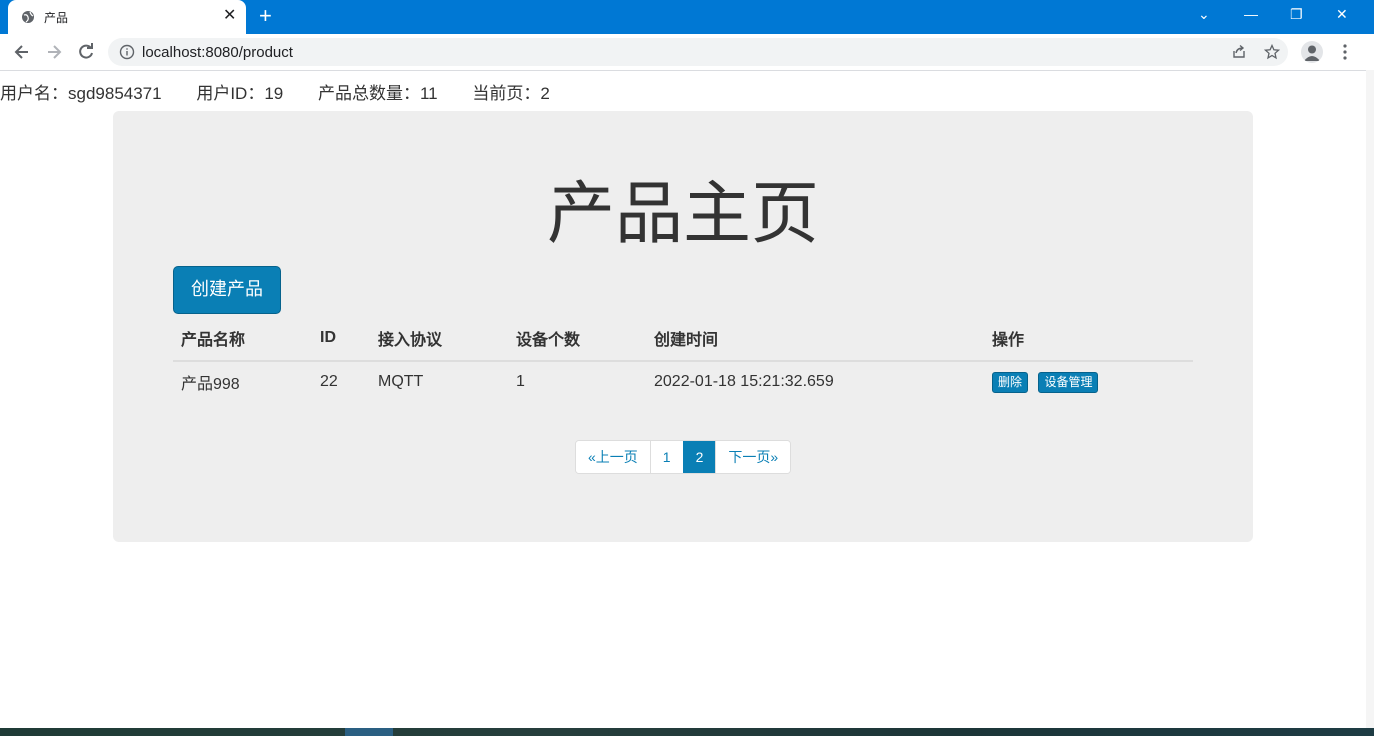 The image size is (1374, 736). Describe the element at coordinates (613, 457) in the screenshot. I see `prev-page-link: «上一页` at that location.